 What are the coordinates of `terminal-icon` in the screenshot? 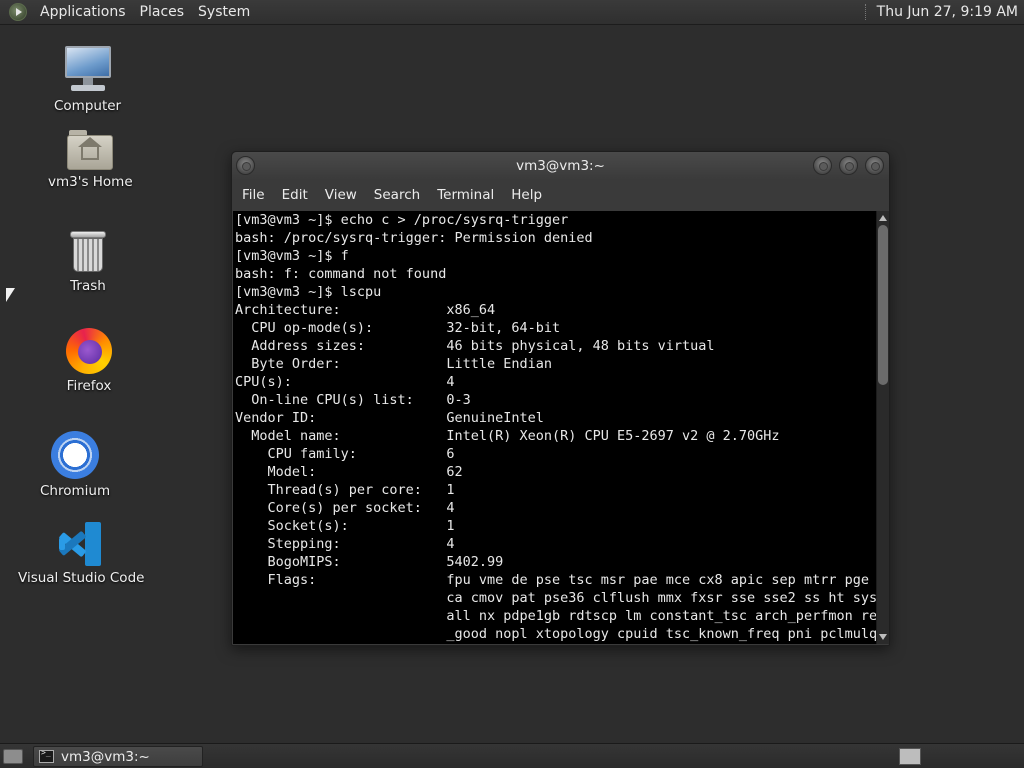 It's located at (46, 755).